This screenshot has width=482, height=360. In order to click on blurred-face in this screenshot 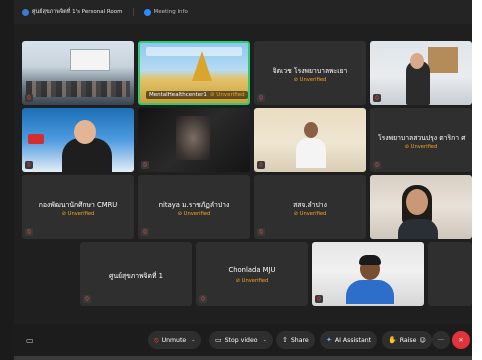, I will do `click(193, 138)`.